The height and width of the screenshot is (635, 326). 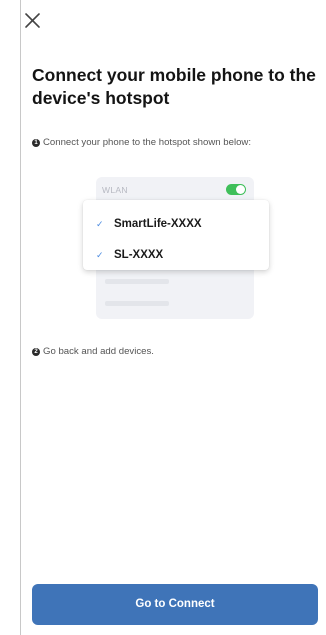 I want to click on step-2-text: Go back and add devices., so click(x=98, y=351).